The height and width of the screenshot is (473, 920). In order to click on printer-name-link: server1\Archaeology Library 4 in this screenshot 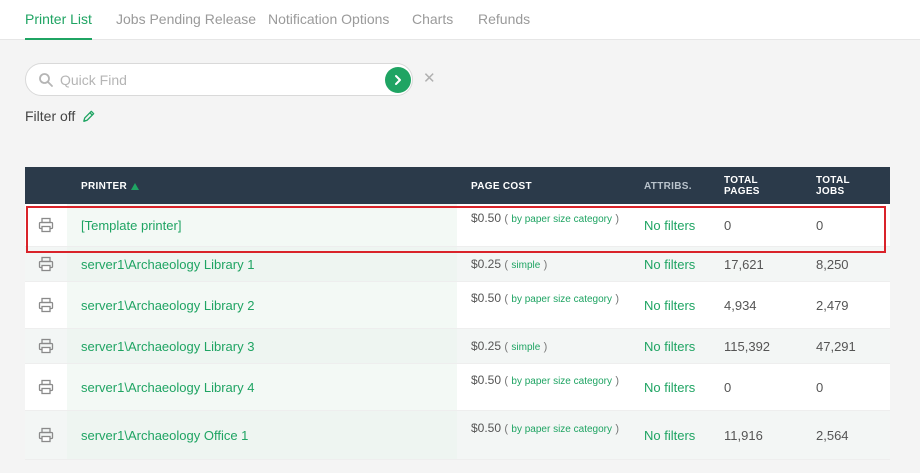, I will do `click(167, 387)`.